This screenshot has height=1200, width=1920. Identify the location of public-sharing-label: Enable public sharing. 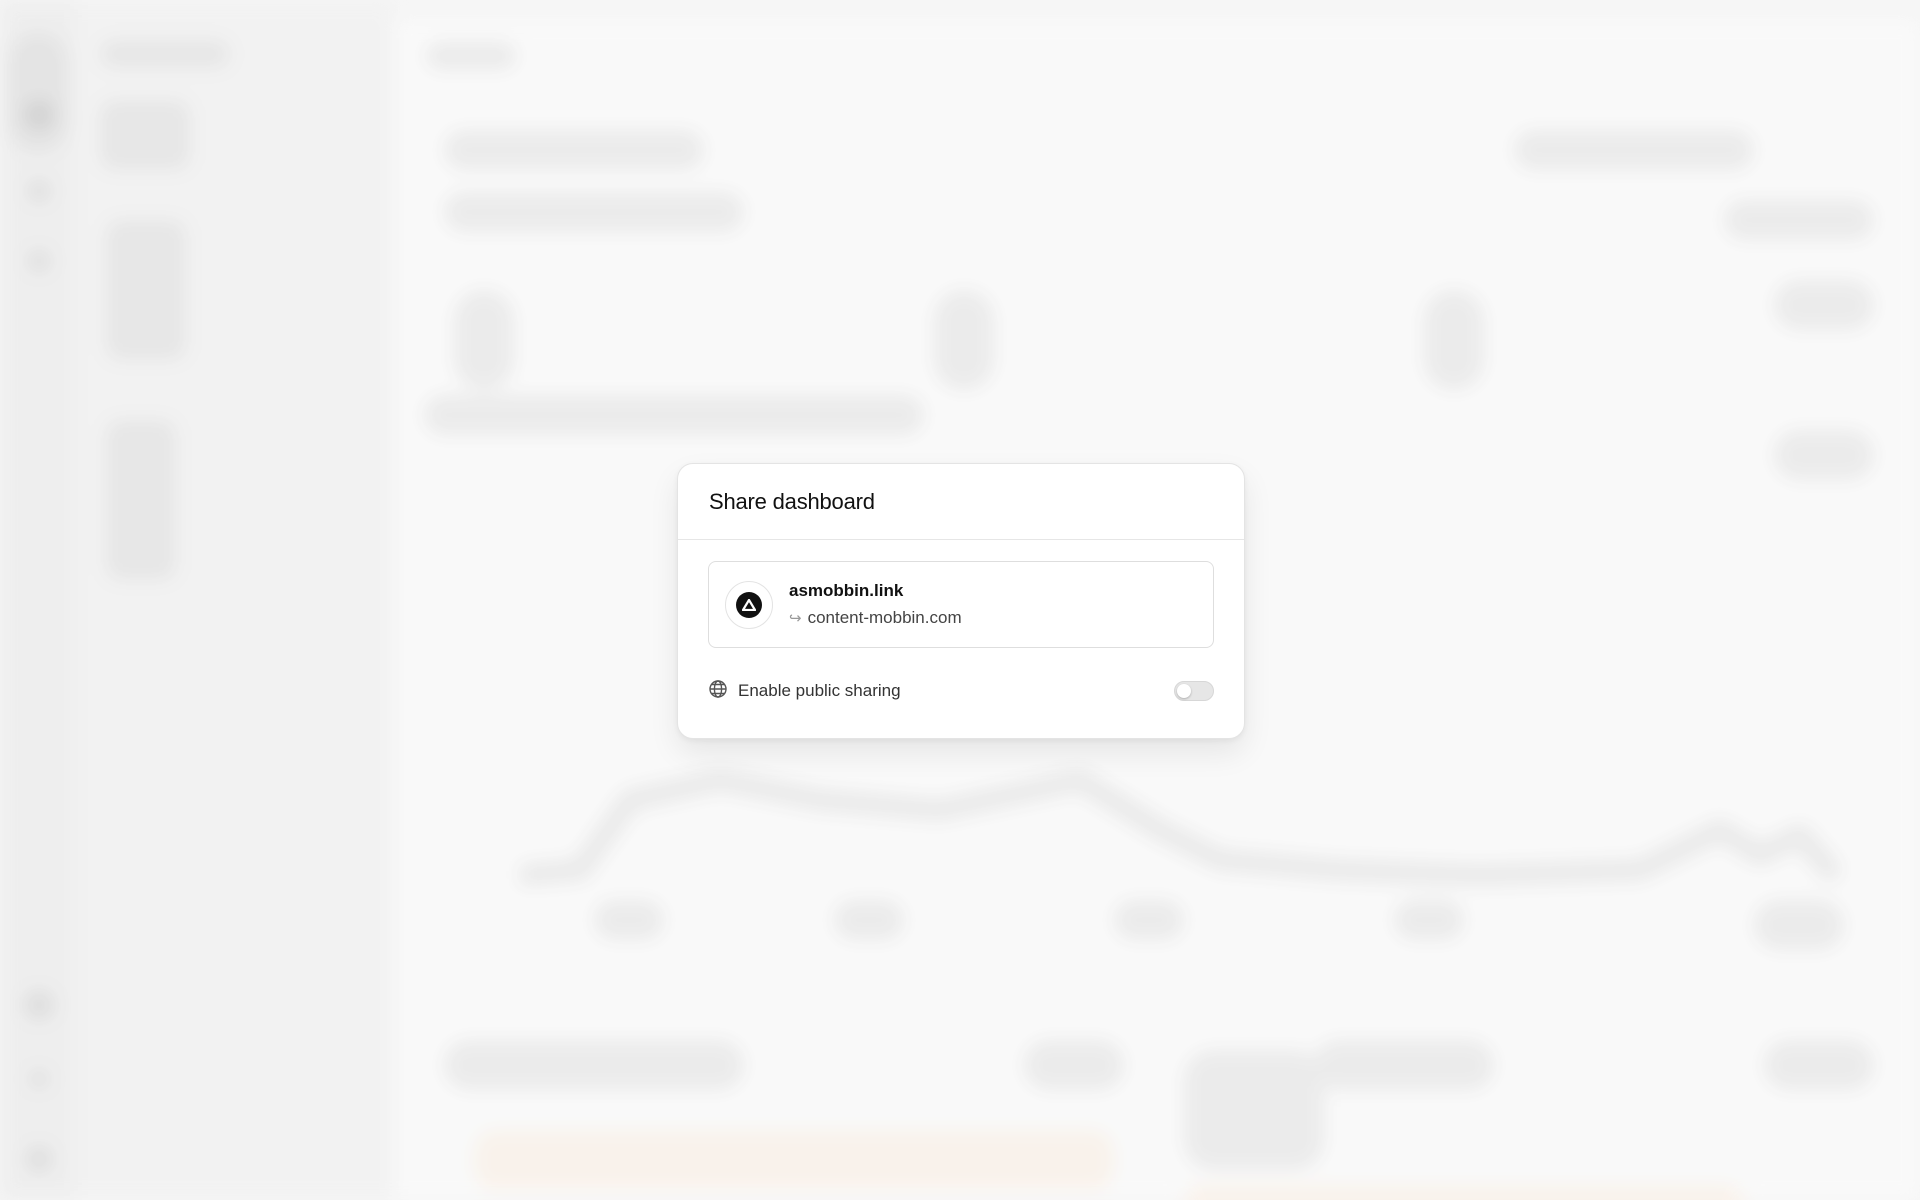
(819, 690).